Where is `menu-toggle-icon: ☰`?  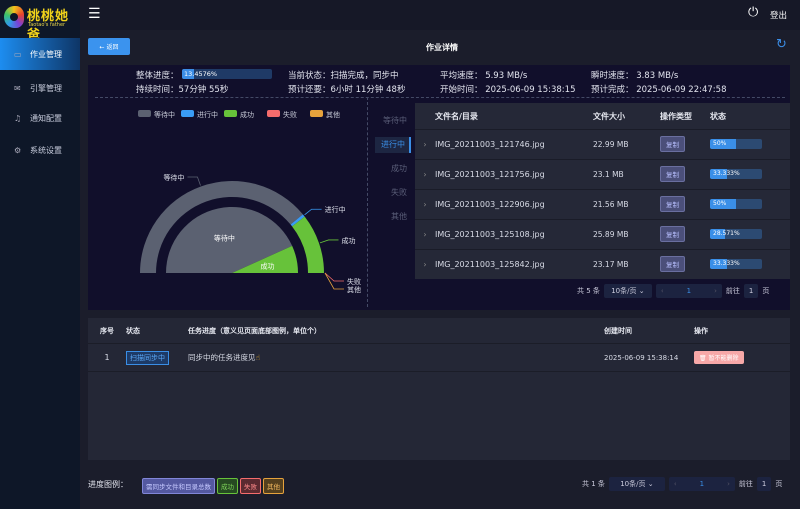 menu-toggle-icon: ☰ is located at coordinates (94, 14).